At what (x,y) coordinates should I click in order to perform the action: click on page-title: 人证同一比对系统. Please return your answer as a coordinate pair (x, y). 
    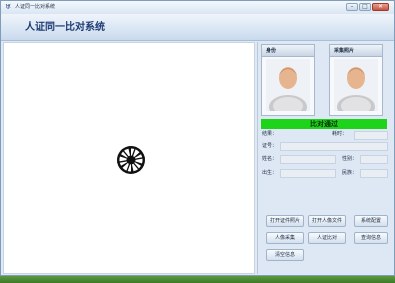
    Looking at the image, I should click on (65, 27).